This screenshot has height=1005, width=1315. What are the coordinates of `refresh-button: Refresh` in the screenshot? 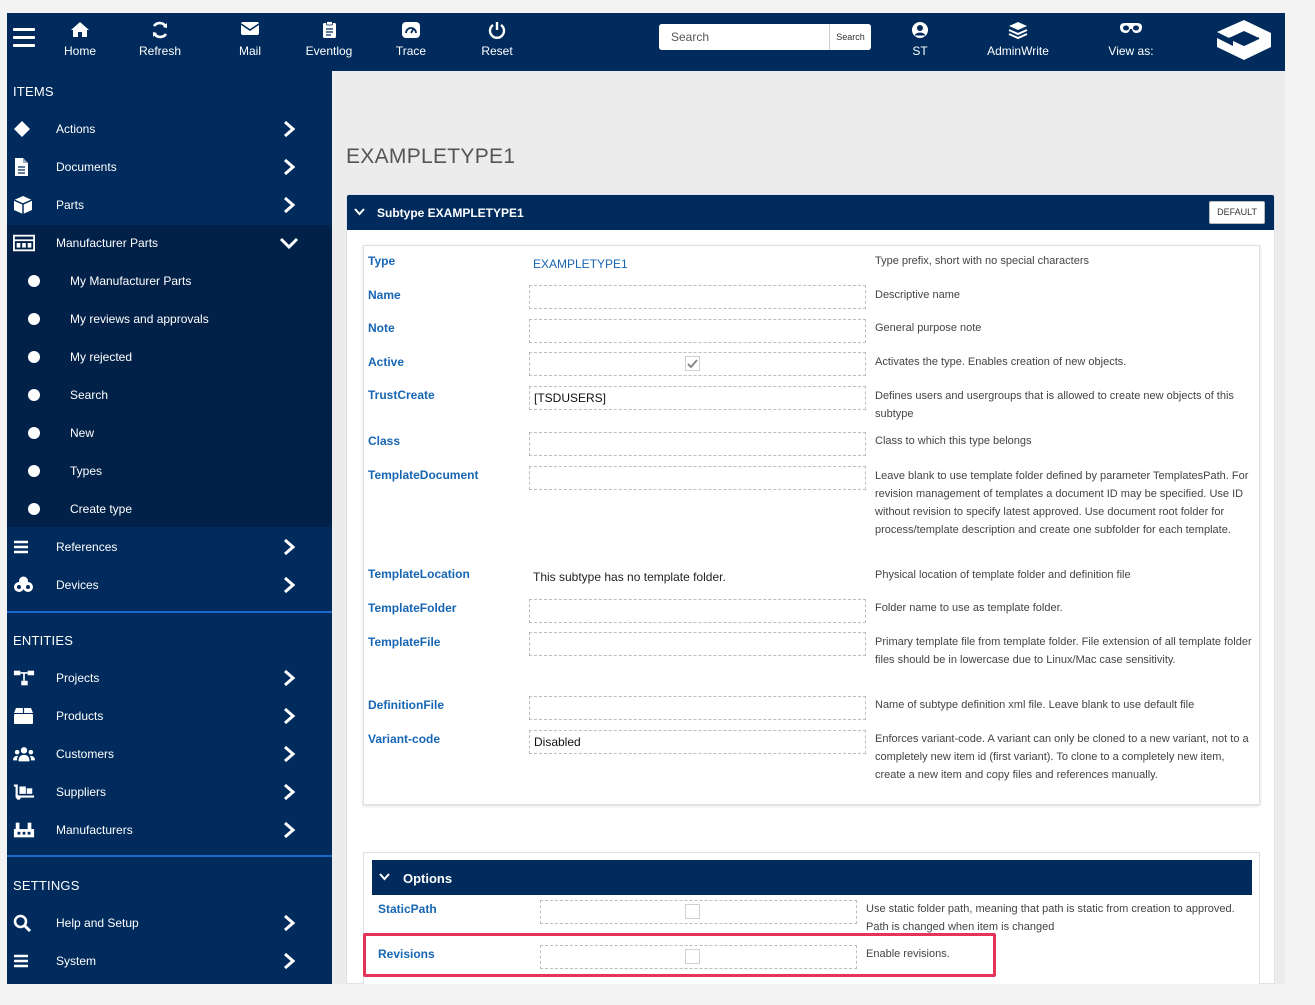 It's located at (160, 41).